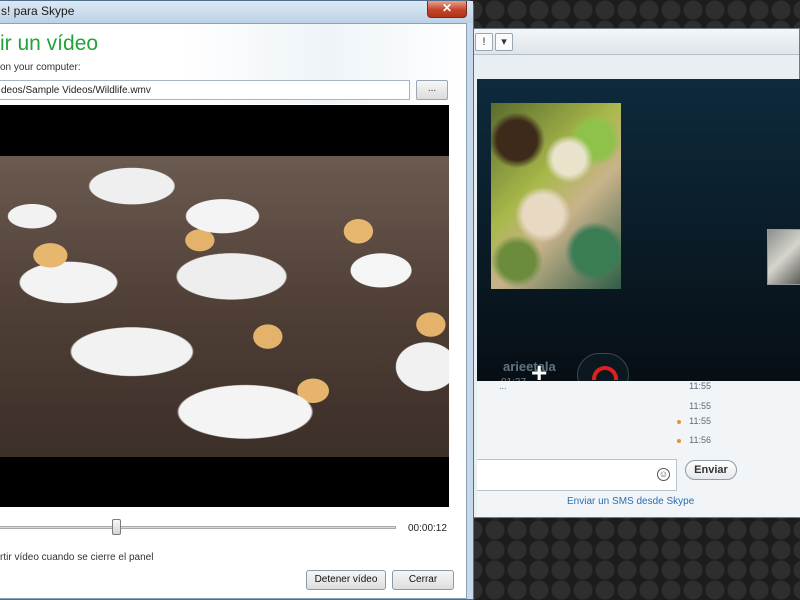 This screenshot has width=800, height=600. What do you see at coordinates (529, 366) in the screenshot?
I see `caller-name: arieetala` at bounding box center [529, 366].